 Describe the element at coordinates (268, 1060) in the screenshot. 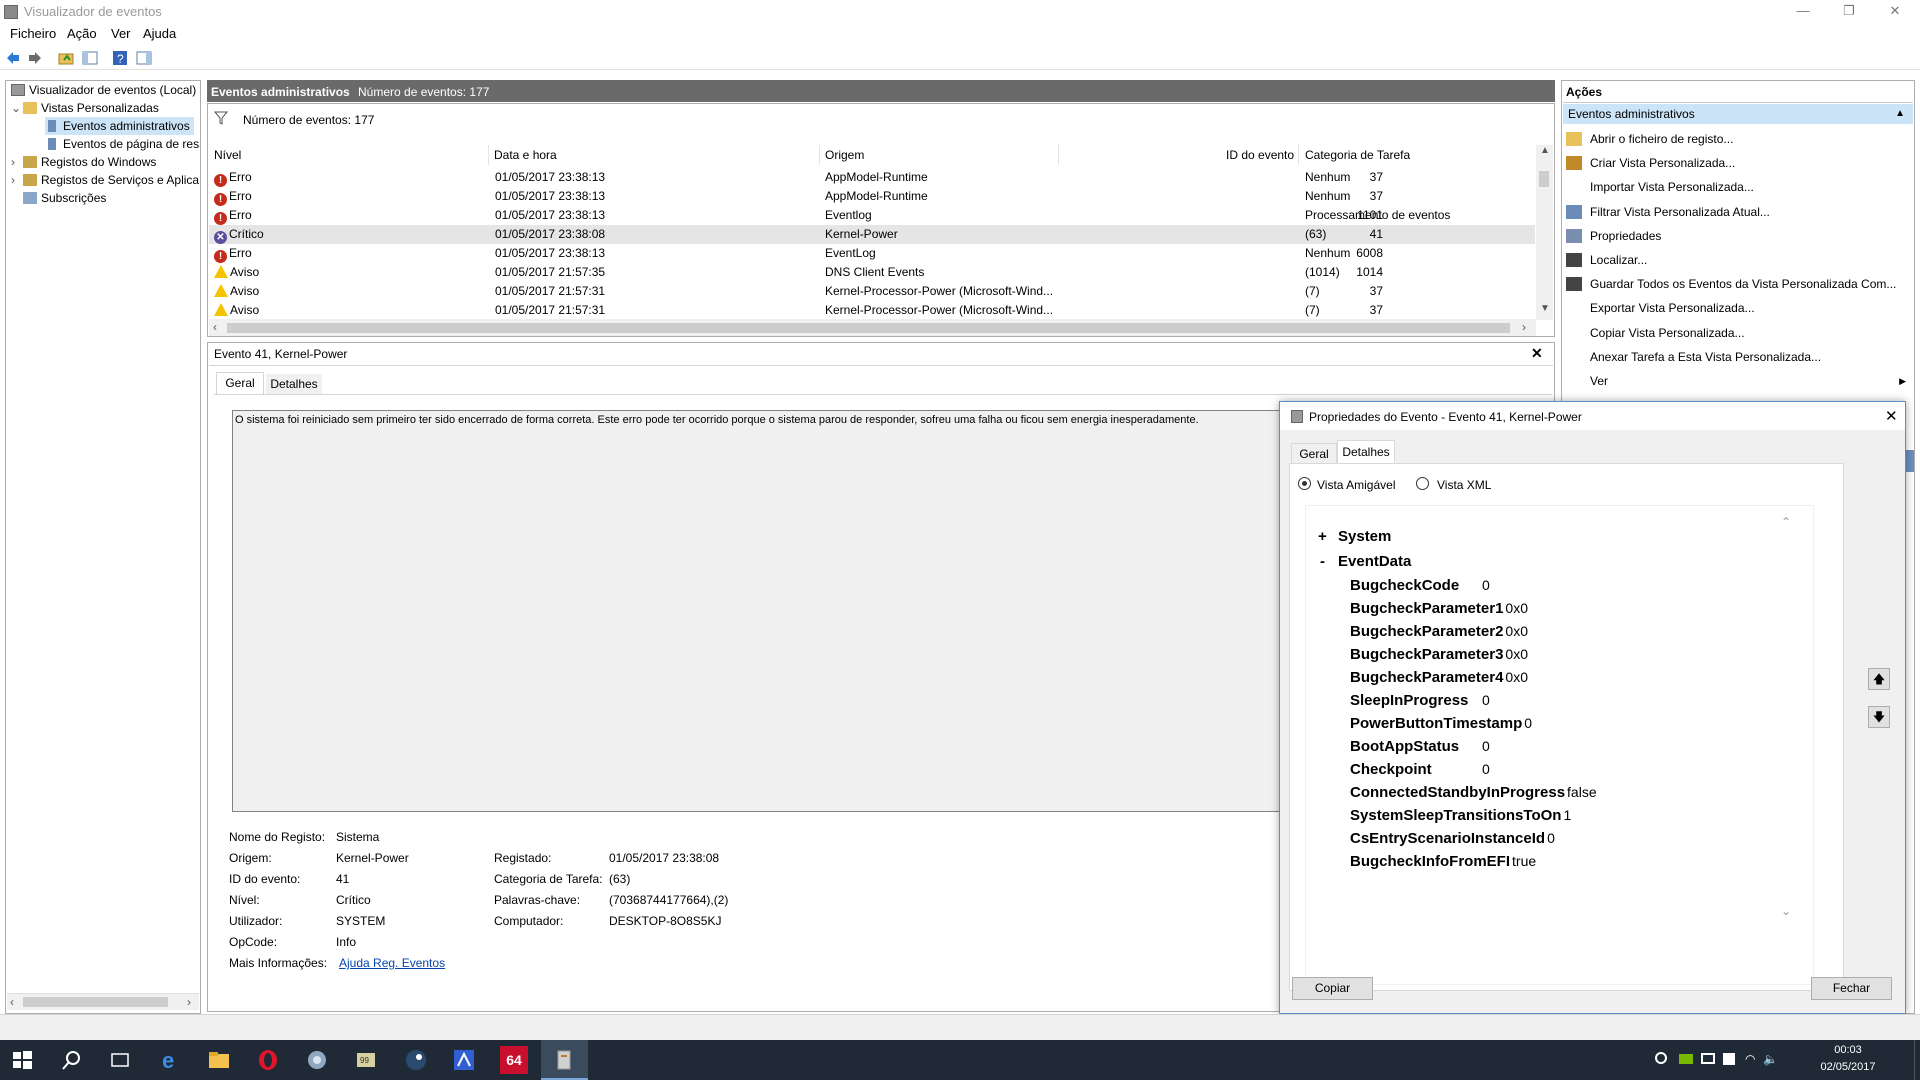

I see `opera-icon` at that location.